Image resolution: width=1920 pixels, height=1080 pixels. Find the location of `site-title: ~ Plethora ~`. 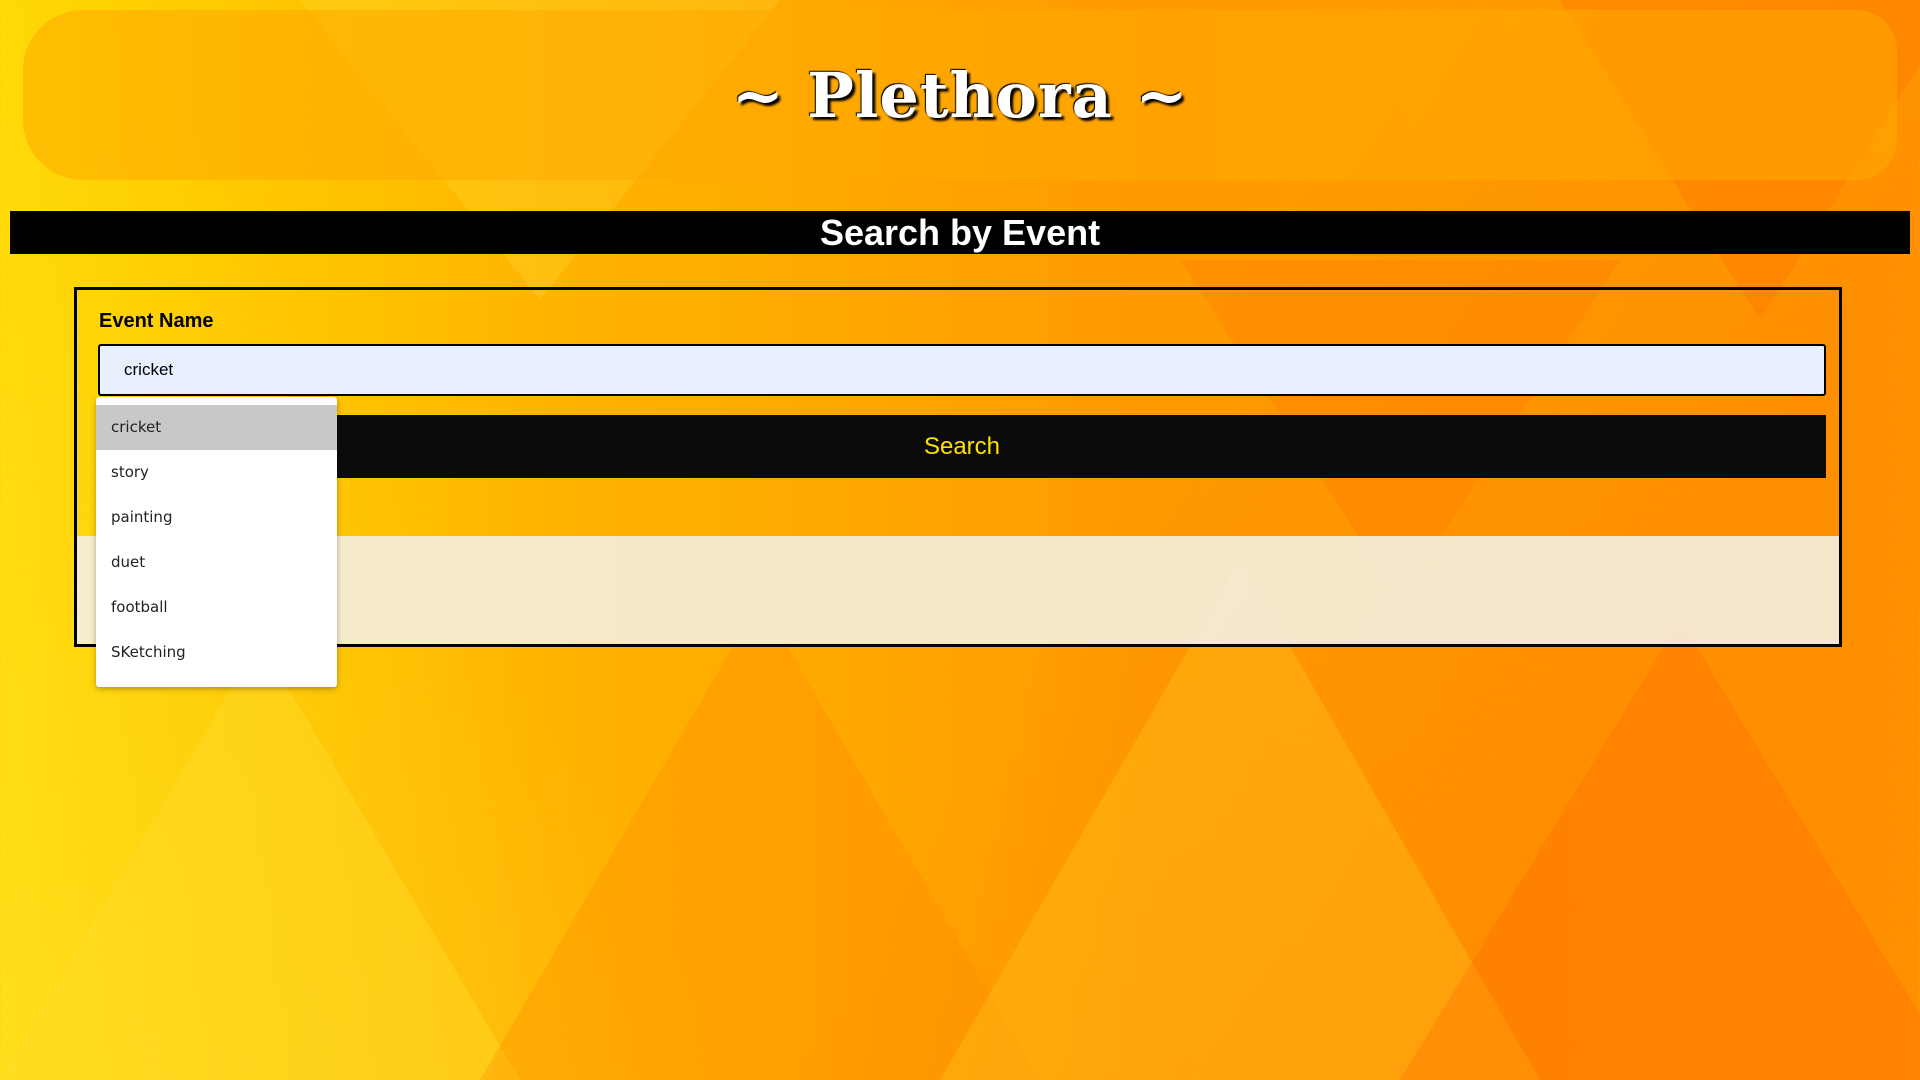

site-title: ~ Plethora ~ is located at coordinates (960, 95).